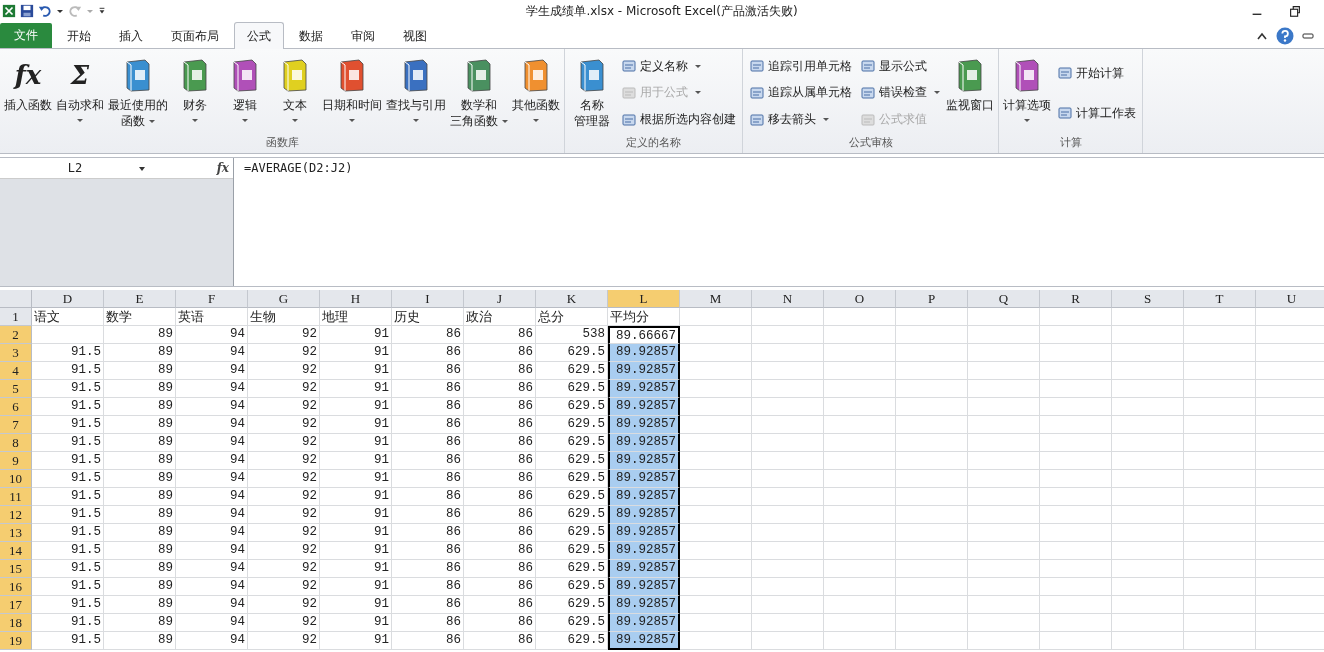 The image size is (1324, 652). I want to click on column-header: Q, so click(1004, 299).